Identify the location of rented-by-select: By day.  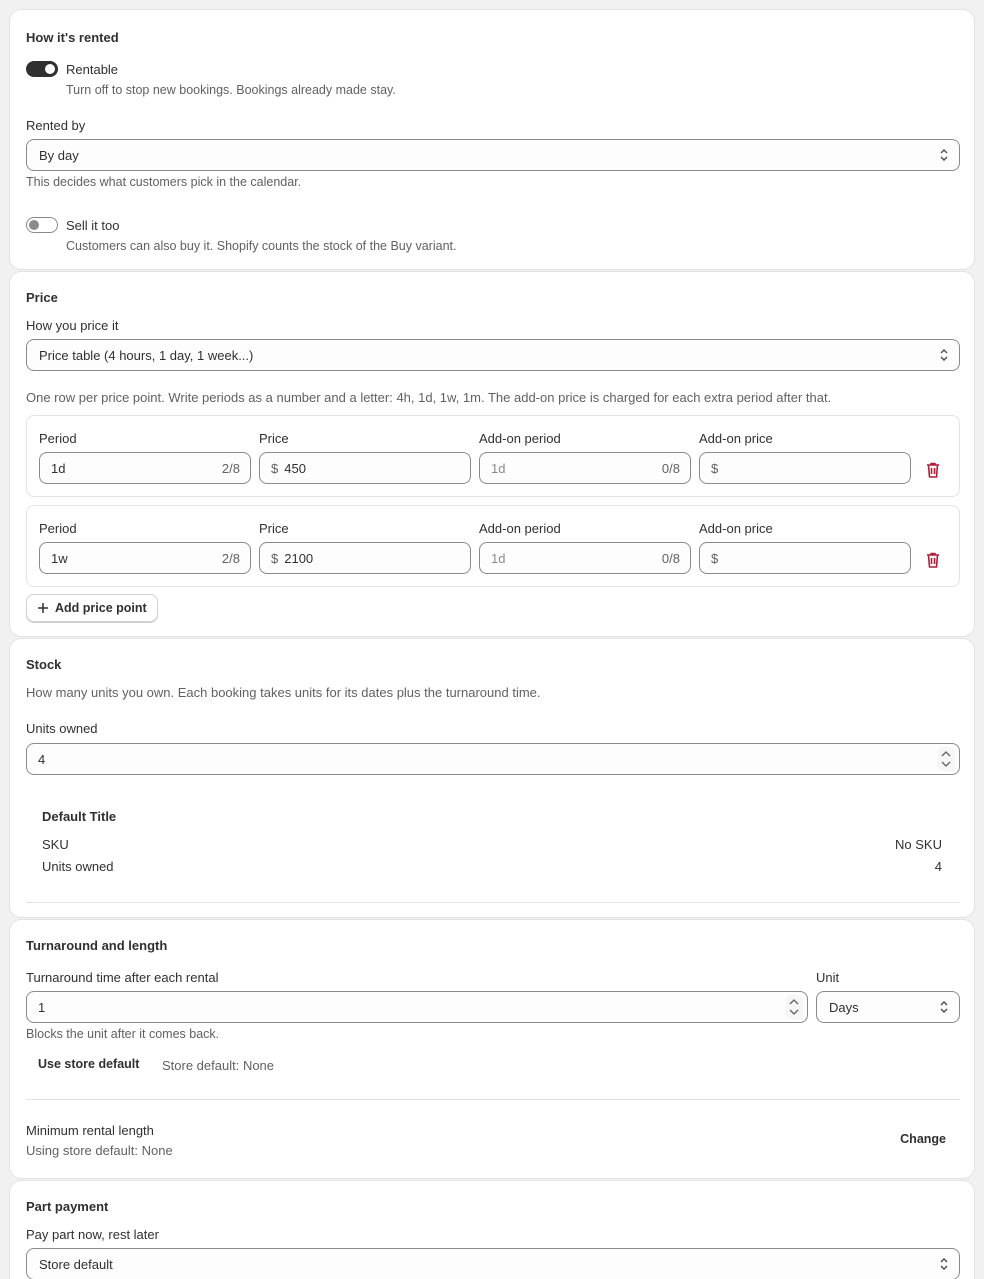
(493, 155).